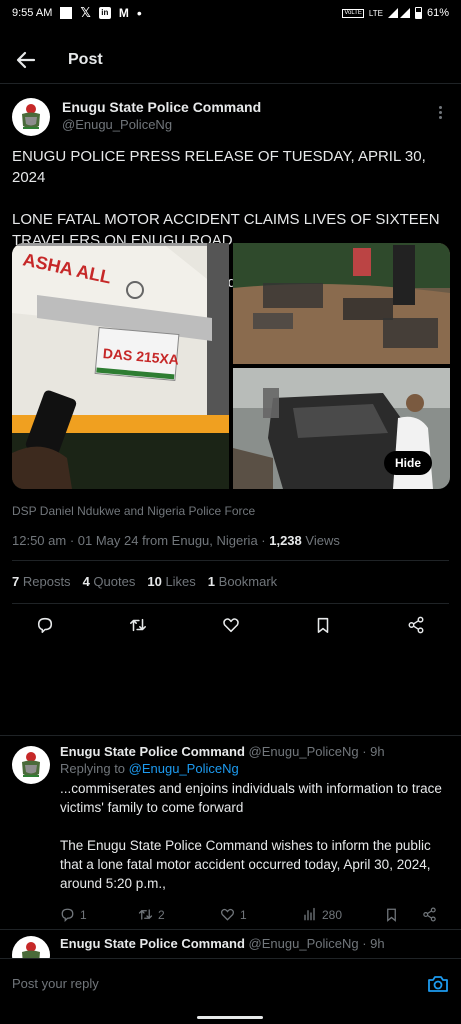 Image resolution: width=461 pixels, height=1024 pixels. Describe the element at coordinates (403, 914) in the screenshot. I see `reply-bookmark-button` at that location.